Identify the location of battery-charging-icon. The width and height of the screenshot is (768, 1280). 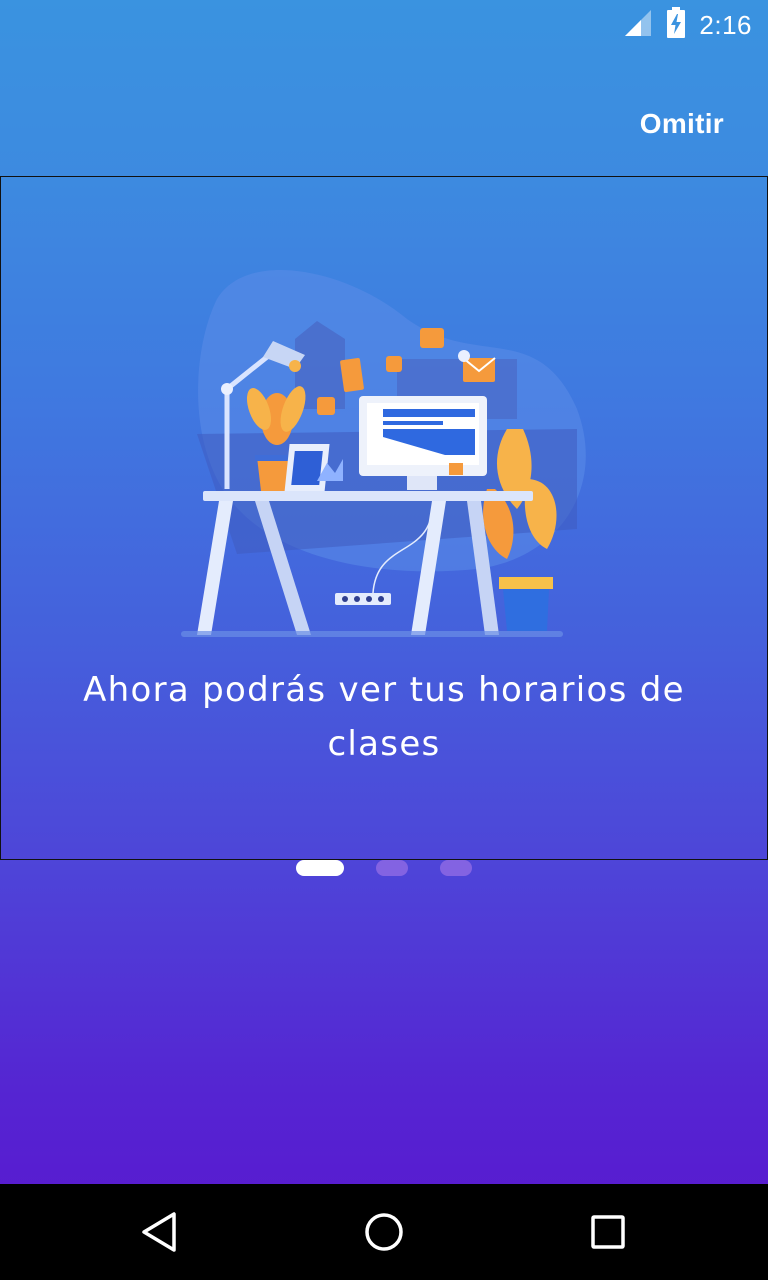
(676, 25).